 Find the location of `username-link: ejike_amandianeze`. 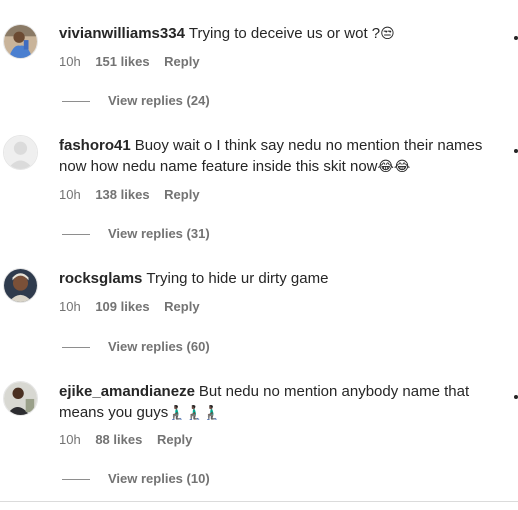

username-link: ejike_amandianeze is located at coordinates (127, 391).